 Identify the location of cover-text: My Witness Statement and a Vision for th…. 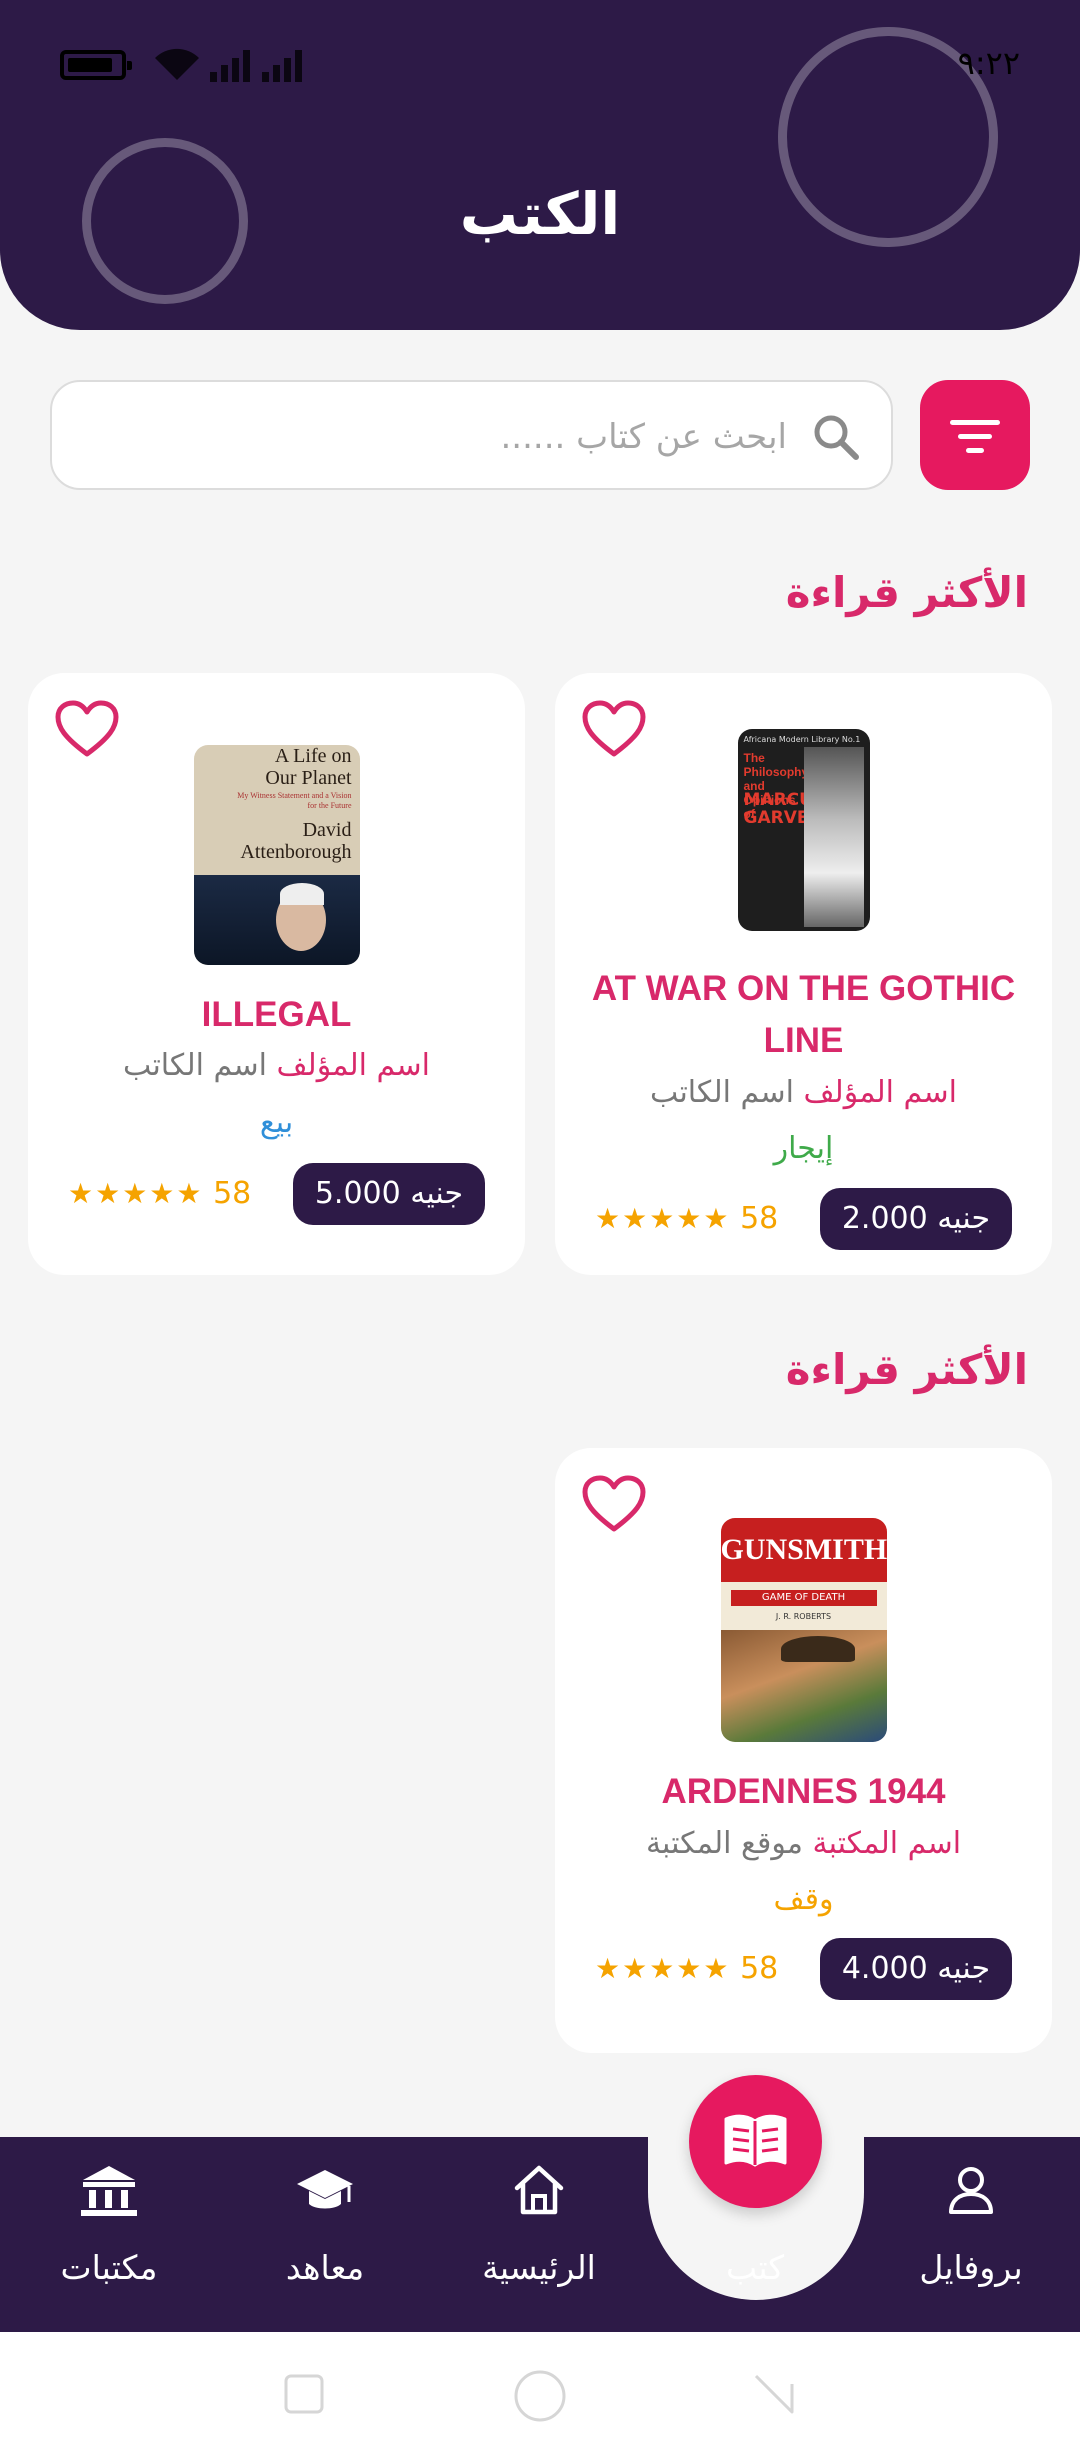
(294, 800).